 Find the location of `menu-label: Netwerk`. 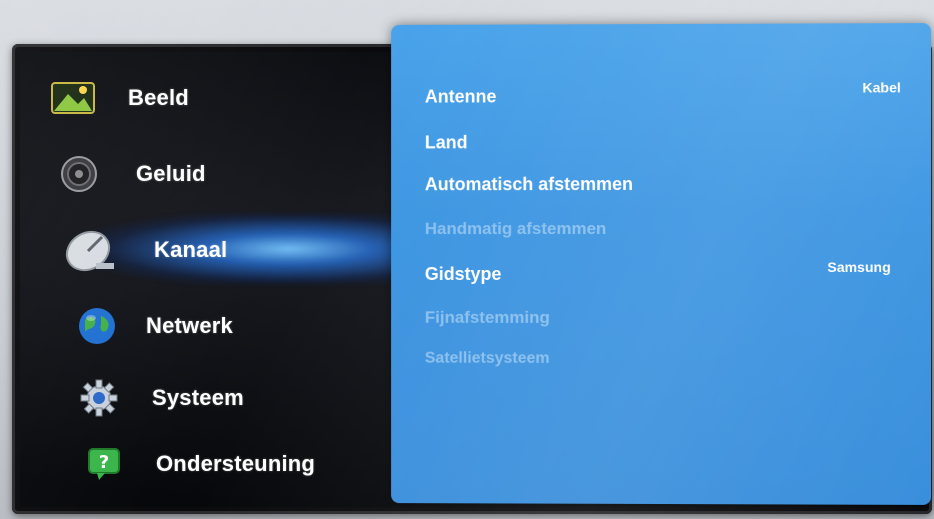

menu-label: Netwerk is located at coordinates (189, 325).